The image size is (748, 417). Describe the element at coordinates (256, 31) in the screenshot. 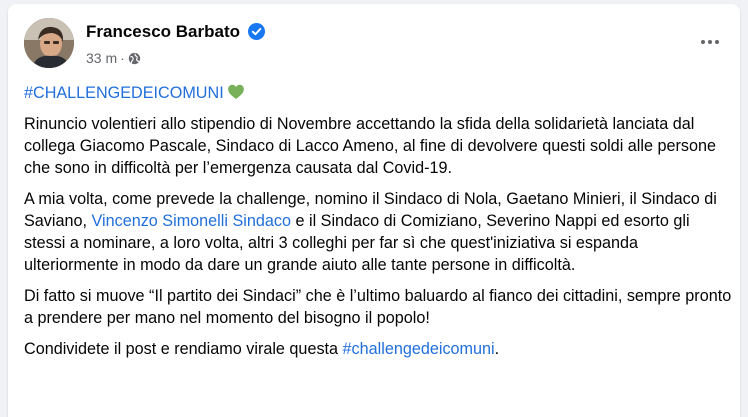

I see `verified-badge-icon` at that location.